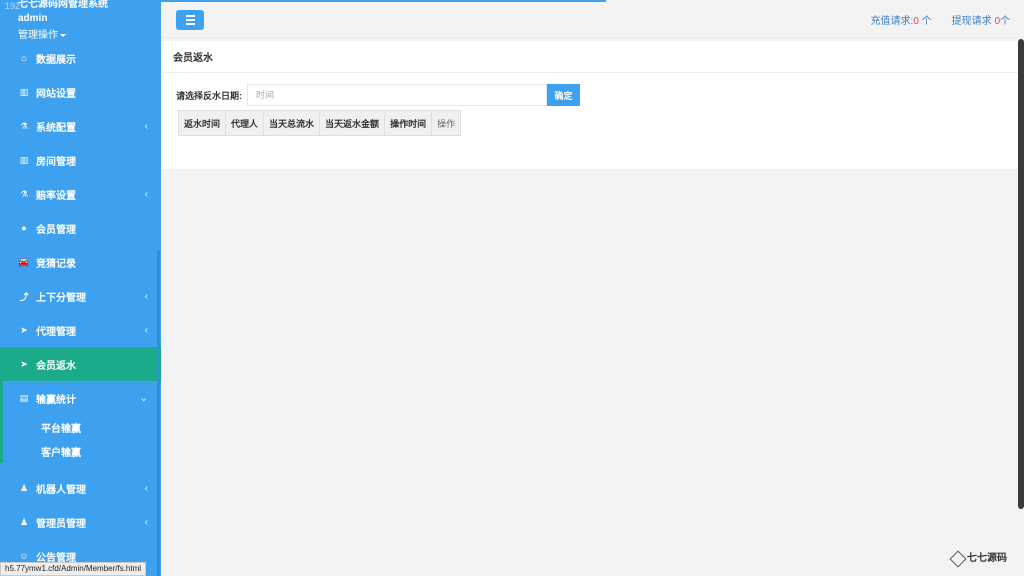 Image resolution: width=1024 pixels, height=576 pixels. Describe the element at coordinates (56, 264) in the screenshot. I see `sidebar-item-label: 竞猜记录` at that location.